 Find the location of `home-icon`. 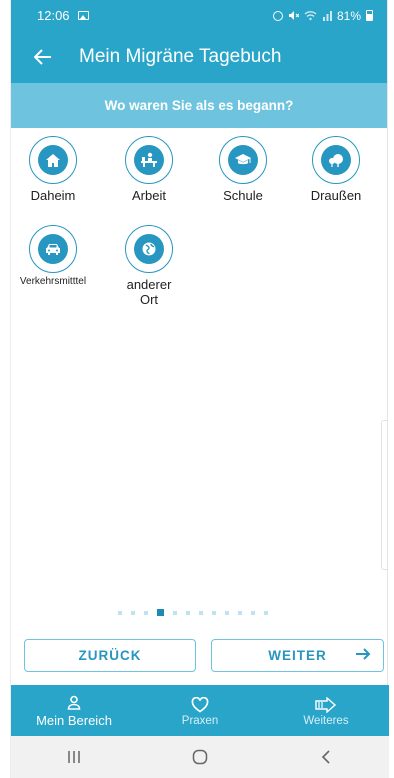

home-icon is located at coordinates (200, 757).